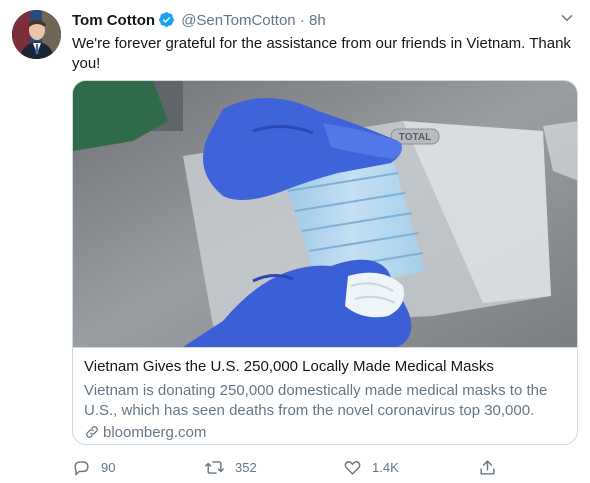 The height and width of the screenshot is (483, 590). What do you see at coordinates (230, 467) in the screenshot?
I see `retweet-button: 352` at bounding box center [230, 467].